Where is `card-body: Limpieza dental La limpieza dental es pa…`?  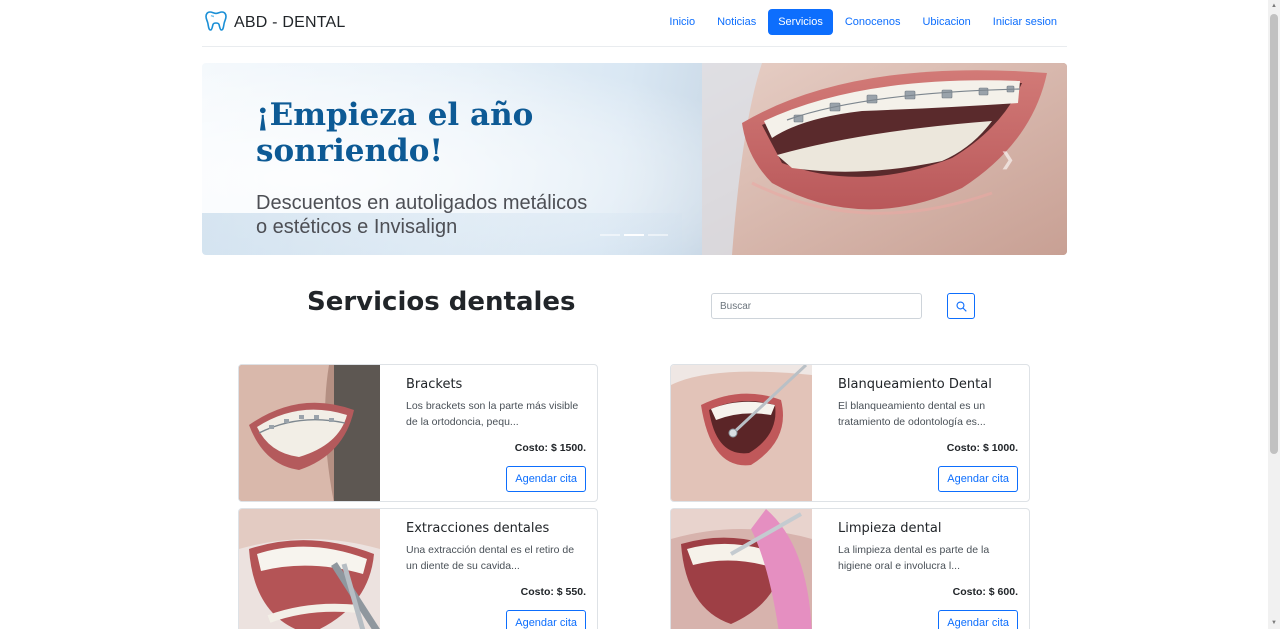 card-body: Limpieza dental La limpieza dental es pa… is located at coordinates (928, 569).